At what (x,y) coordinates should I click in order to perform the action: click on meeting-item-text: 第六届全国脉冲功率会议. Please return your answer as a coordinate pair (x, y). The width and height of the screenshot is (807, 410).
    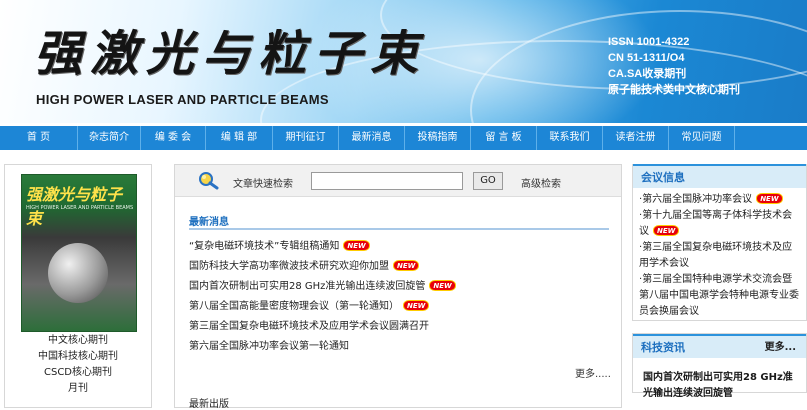
    Looking at the image, I should click on (697, 199).